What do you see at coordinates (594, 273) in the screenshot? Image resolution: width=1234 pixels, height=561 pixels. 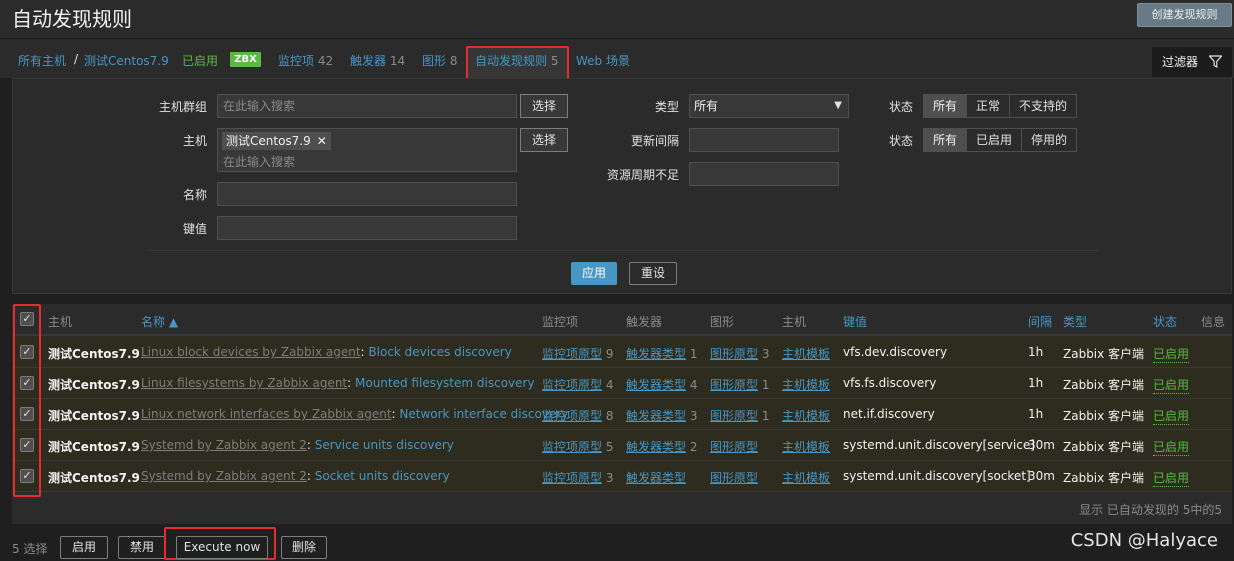 I see `apply-button: 应用` at bounding box center [594, 273].